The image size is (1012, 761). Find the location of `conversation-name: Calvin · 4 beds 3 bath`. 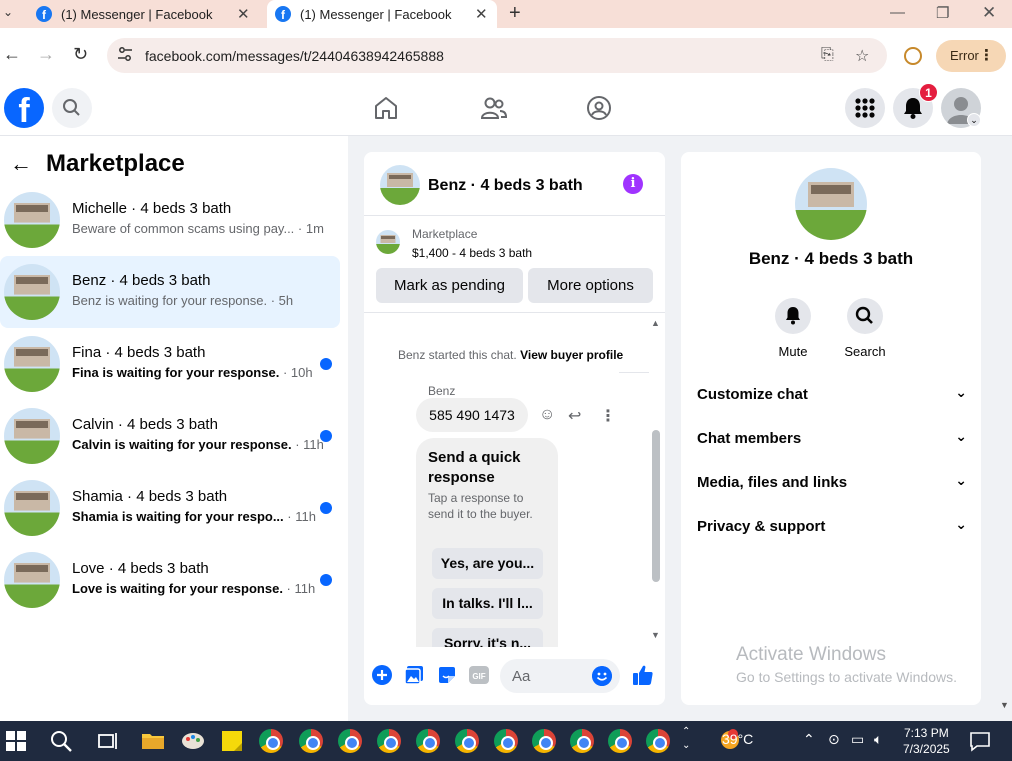

conversation-name: Calvin · 4 beds 3 bath is located at coordinates (145, 424).